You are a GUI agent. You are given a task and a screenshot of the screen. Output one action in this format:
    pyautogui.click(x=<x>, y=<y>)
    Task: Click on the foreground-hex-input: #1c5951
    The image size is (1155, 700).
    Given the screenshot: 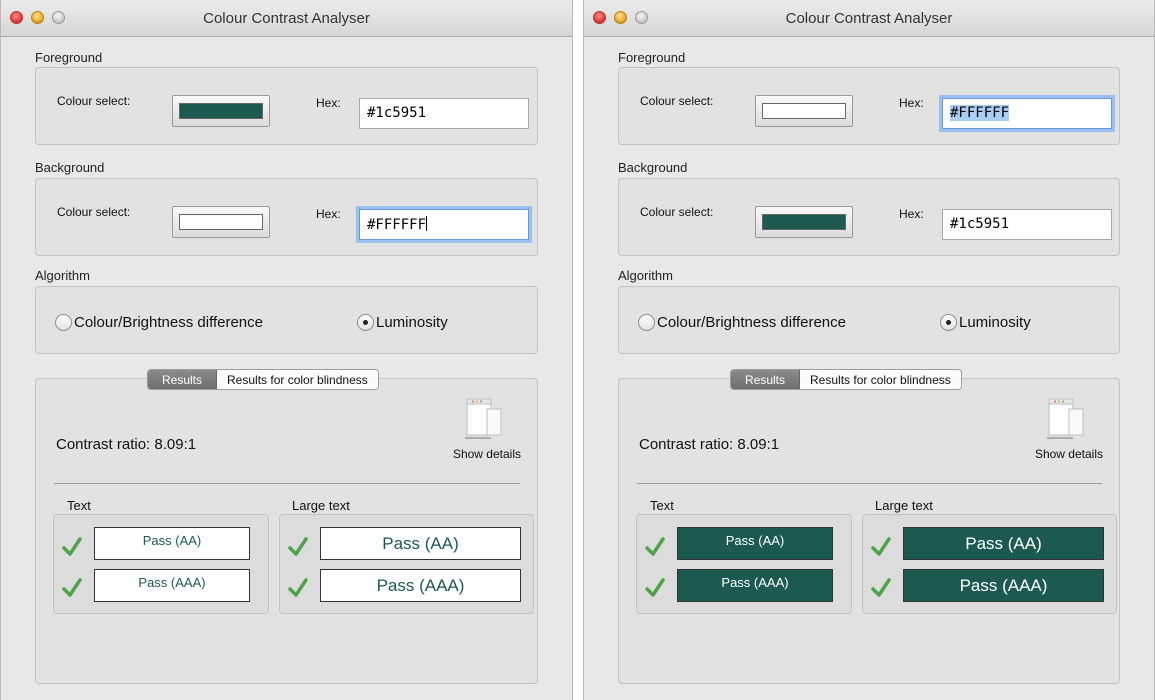 What is the action you would take?
    pyautogui.click(x=444, y=113)
    